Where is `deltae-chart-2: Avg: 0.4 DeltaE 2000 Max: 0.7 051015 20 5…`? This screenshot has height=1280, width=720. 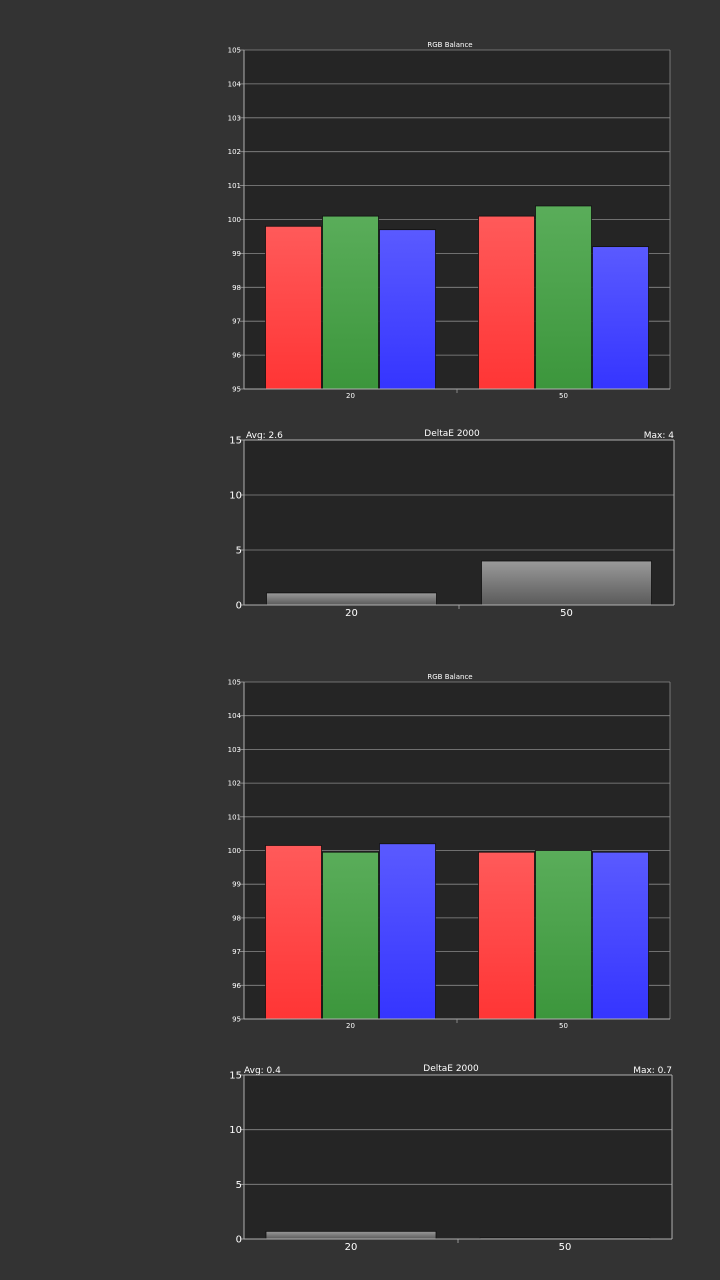
deltae-chart-2: Avg: 0.4 DeltaE 2000 Max: 0.7 051015 20 5… is located at coordinates (451, 1158).